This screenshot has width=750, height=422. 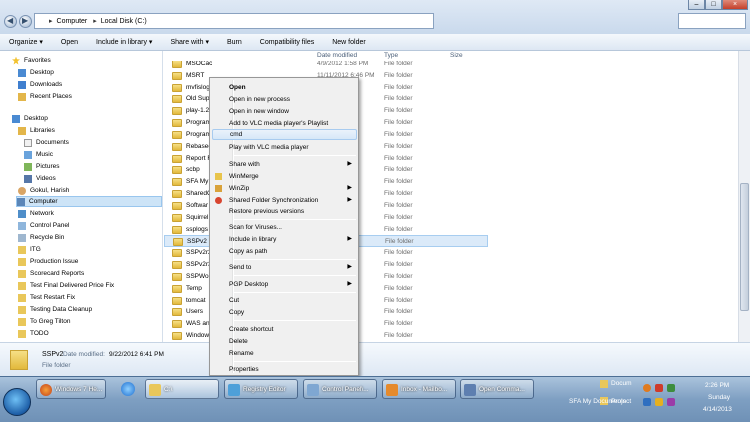 I want to click on nav-desktop: Desktop, so click(x=30, y=118).